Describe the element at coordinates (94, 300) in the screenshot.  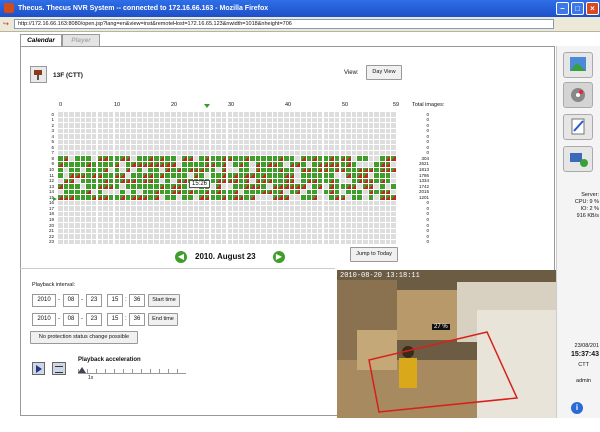
I see `start-day-field: 23` at that location.